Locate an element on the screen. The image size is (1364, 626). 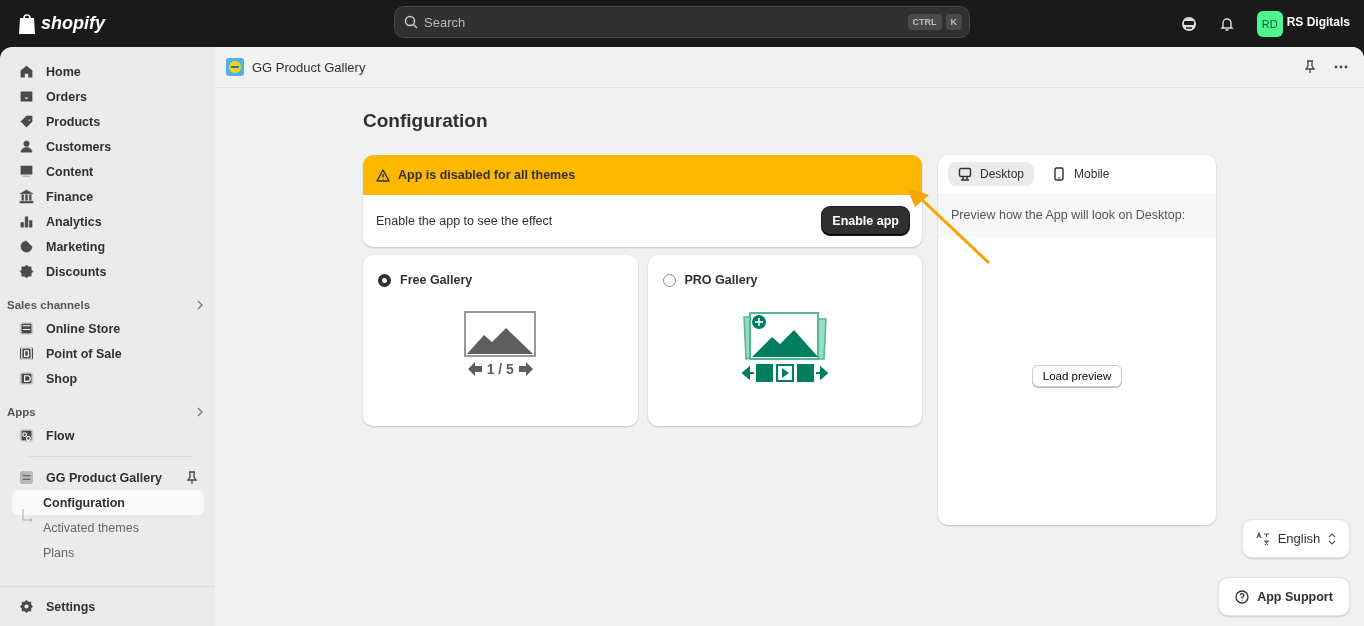
shortcut-key: CTRL is located at coordinates (924, 22).